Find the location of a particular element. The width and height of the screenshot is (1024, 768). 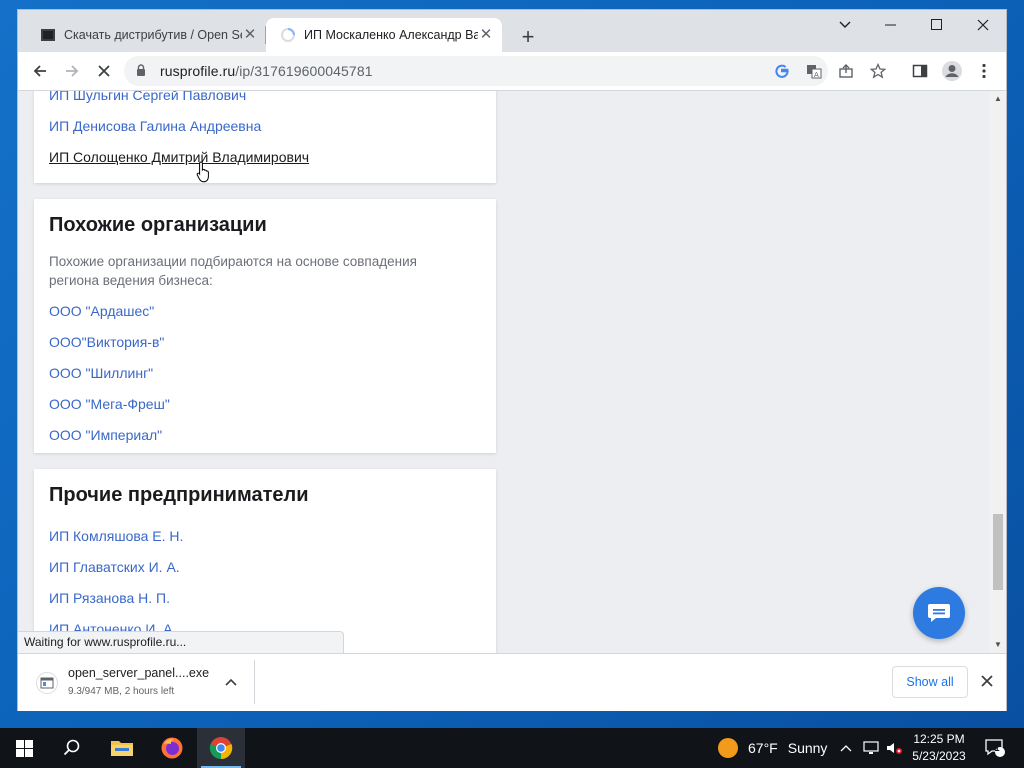

list-item: ООО "Шиллинг" is located at coordinates (101, 373).